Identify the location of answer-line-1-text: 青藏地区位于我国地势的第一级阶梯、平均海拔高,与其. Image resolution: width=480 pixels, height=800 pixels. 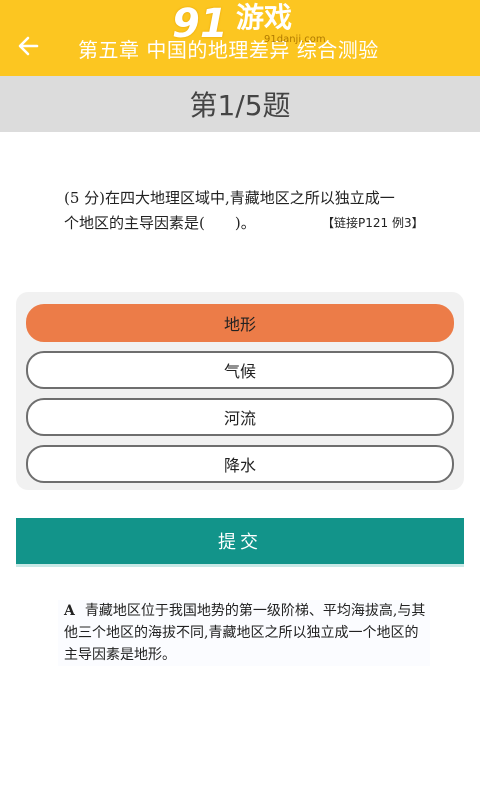
(255, 611).